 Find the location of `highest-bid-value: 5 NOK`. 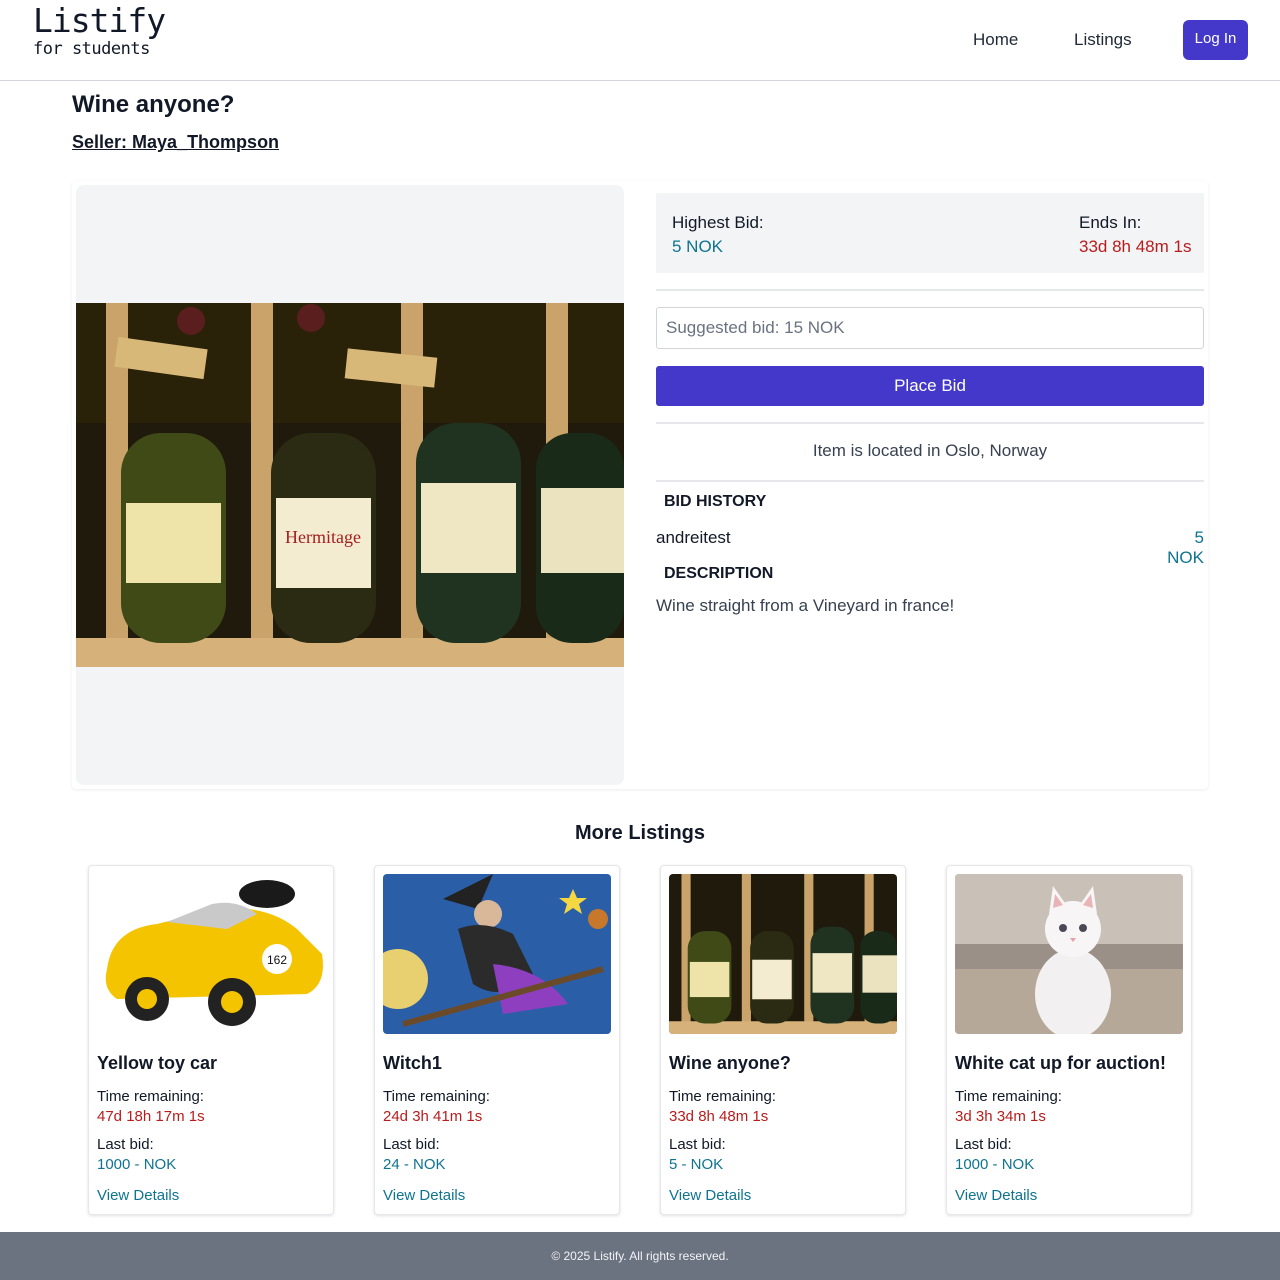

highest-bid-value: 5 NOK is located at coordinates (698, 246).